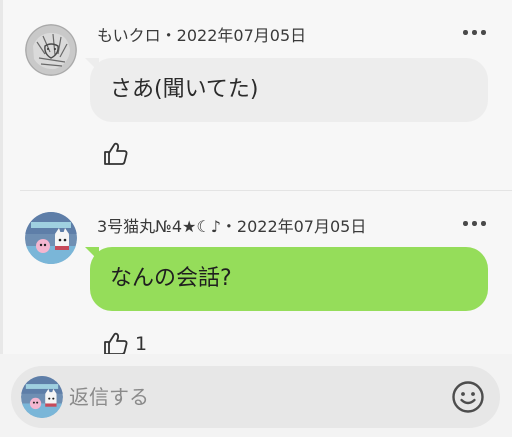  I want to click on reply-placeholder: 返信する, so click(109, 397).